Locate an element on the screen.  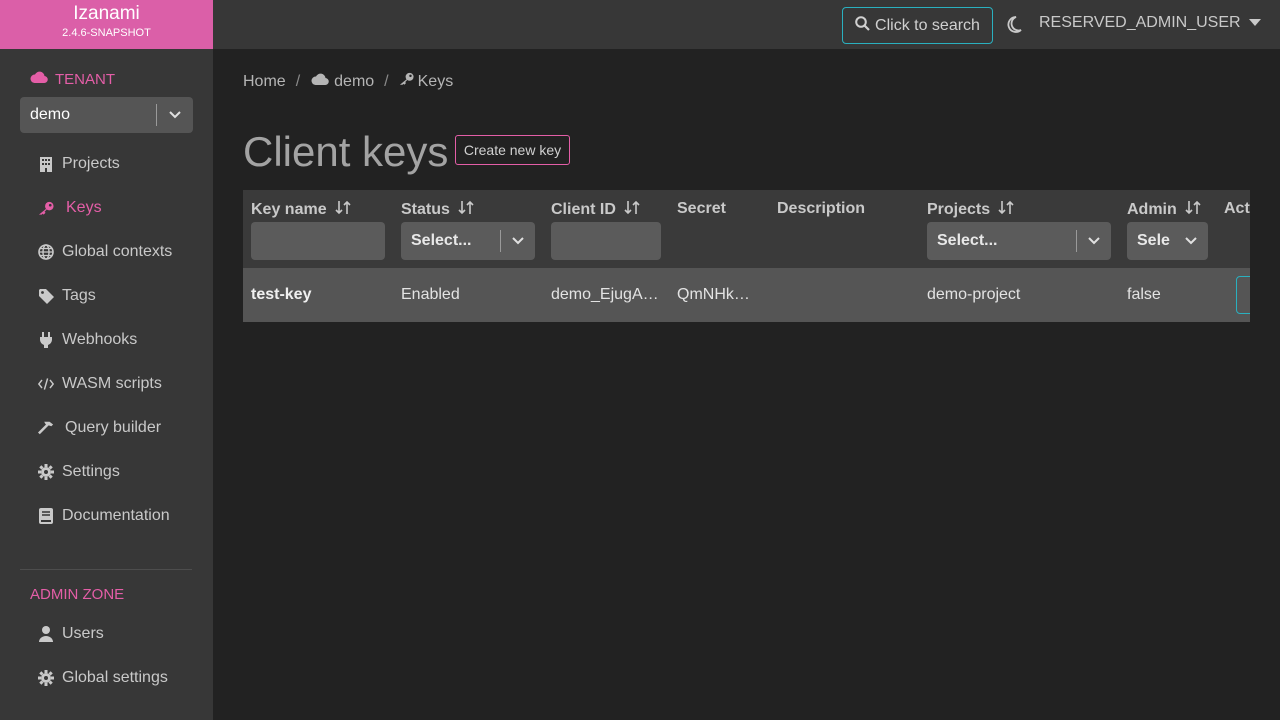
sidebar-item-webhooks: Webhooks is located at coordinates (87, 340).